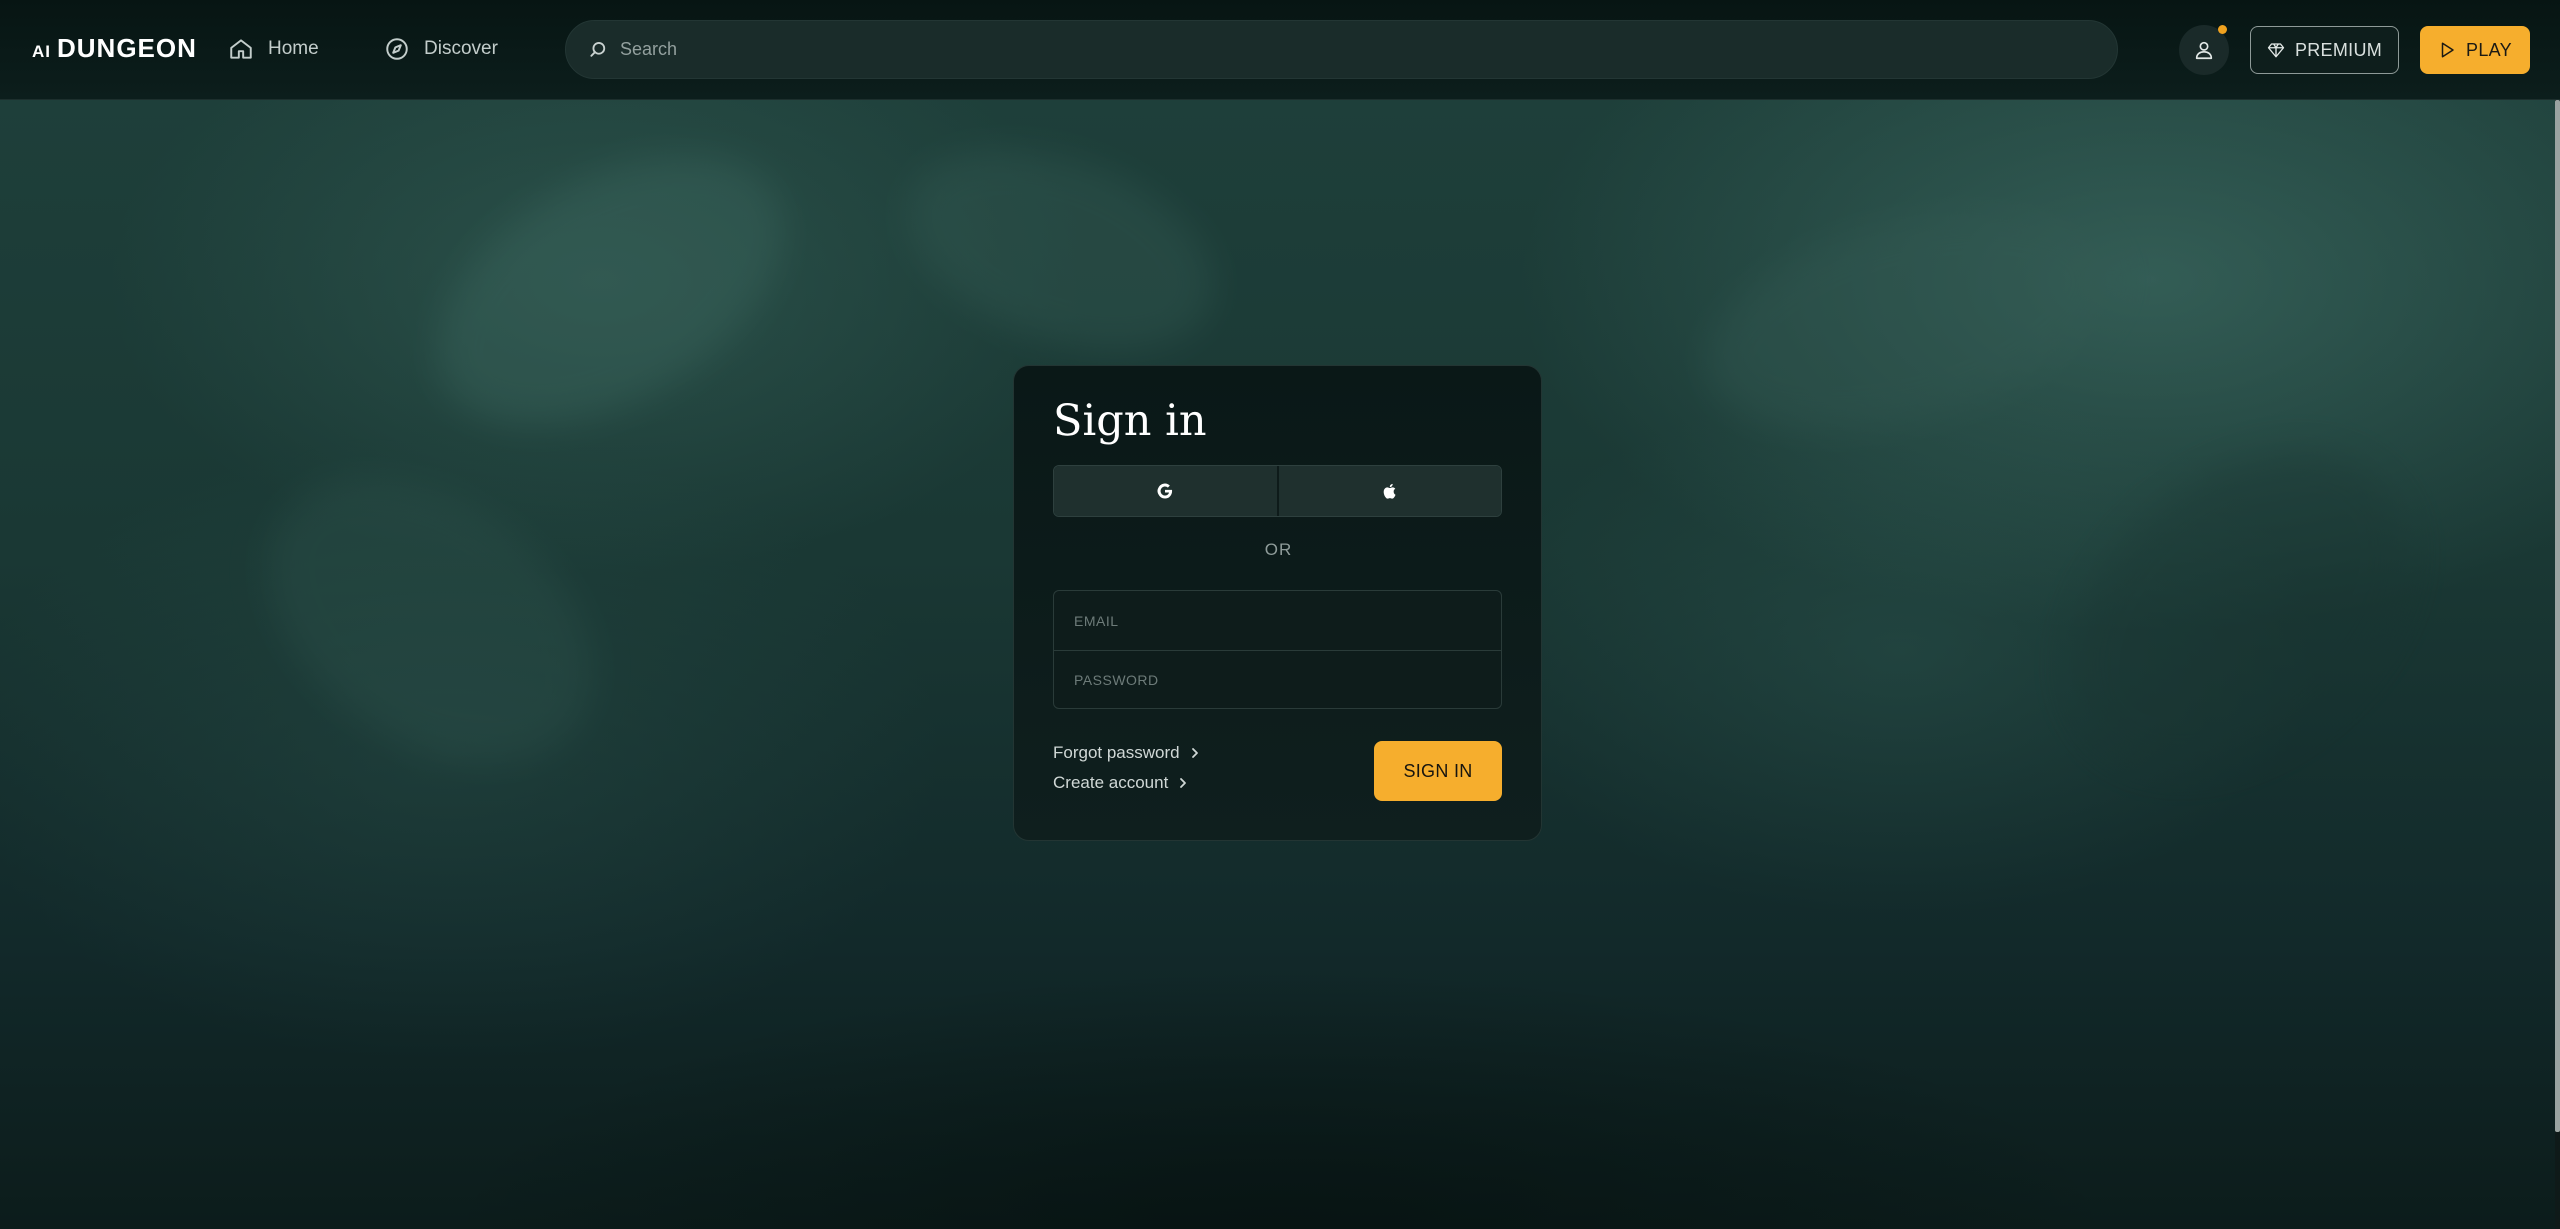 The image size is (2560, 1229). What do you see at coordinates (2338, 49) in the screenshot?
I see `premium-label: PREMIUM` at bounding box center [2338, 49].